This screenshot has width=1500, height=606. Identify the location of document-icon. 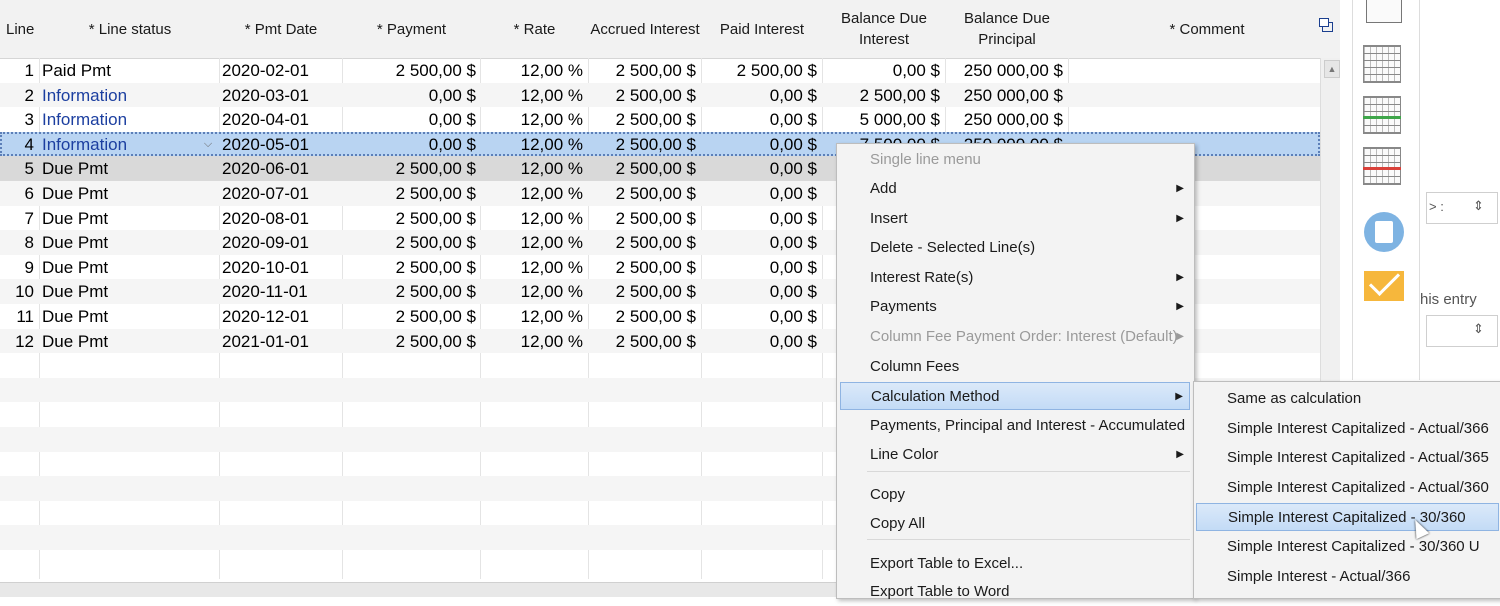
(1384, 11).